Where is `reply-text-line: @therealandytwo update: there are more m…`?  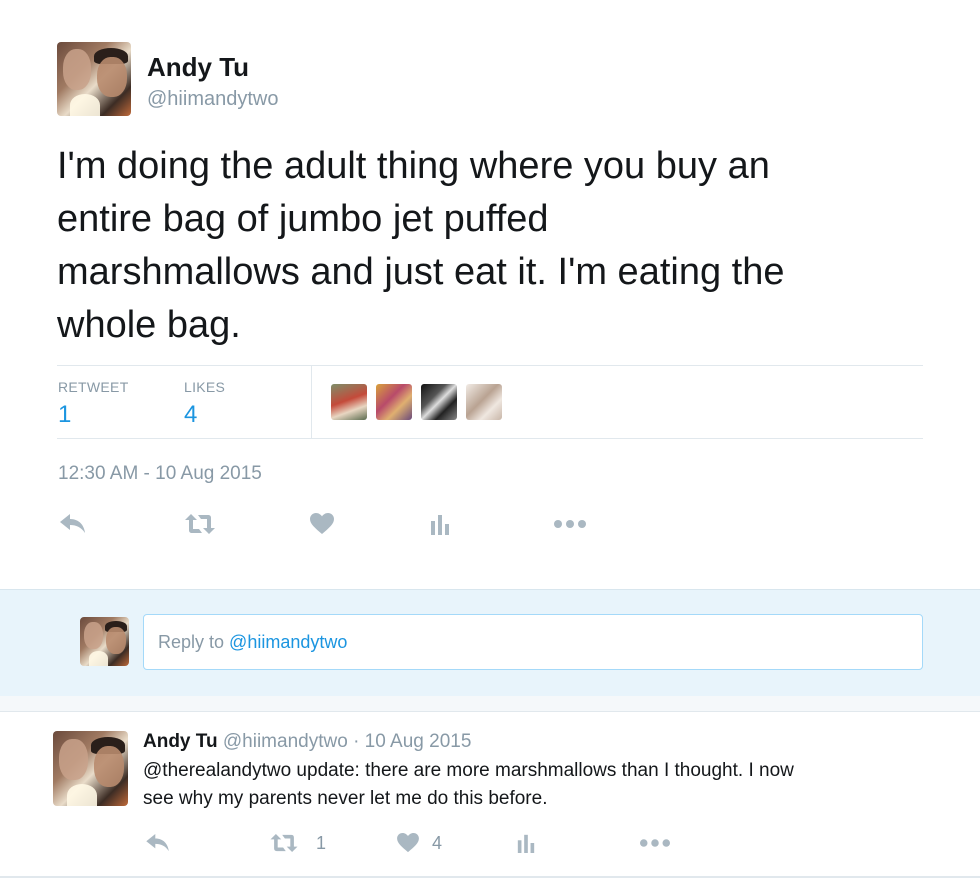
reply-text-line: @therealandytwo update: there are more m… is located at coordinates (468, 770).